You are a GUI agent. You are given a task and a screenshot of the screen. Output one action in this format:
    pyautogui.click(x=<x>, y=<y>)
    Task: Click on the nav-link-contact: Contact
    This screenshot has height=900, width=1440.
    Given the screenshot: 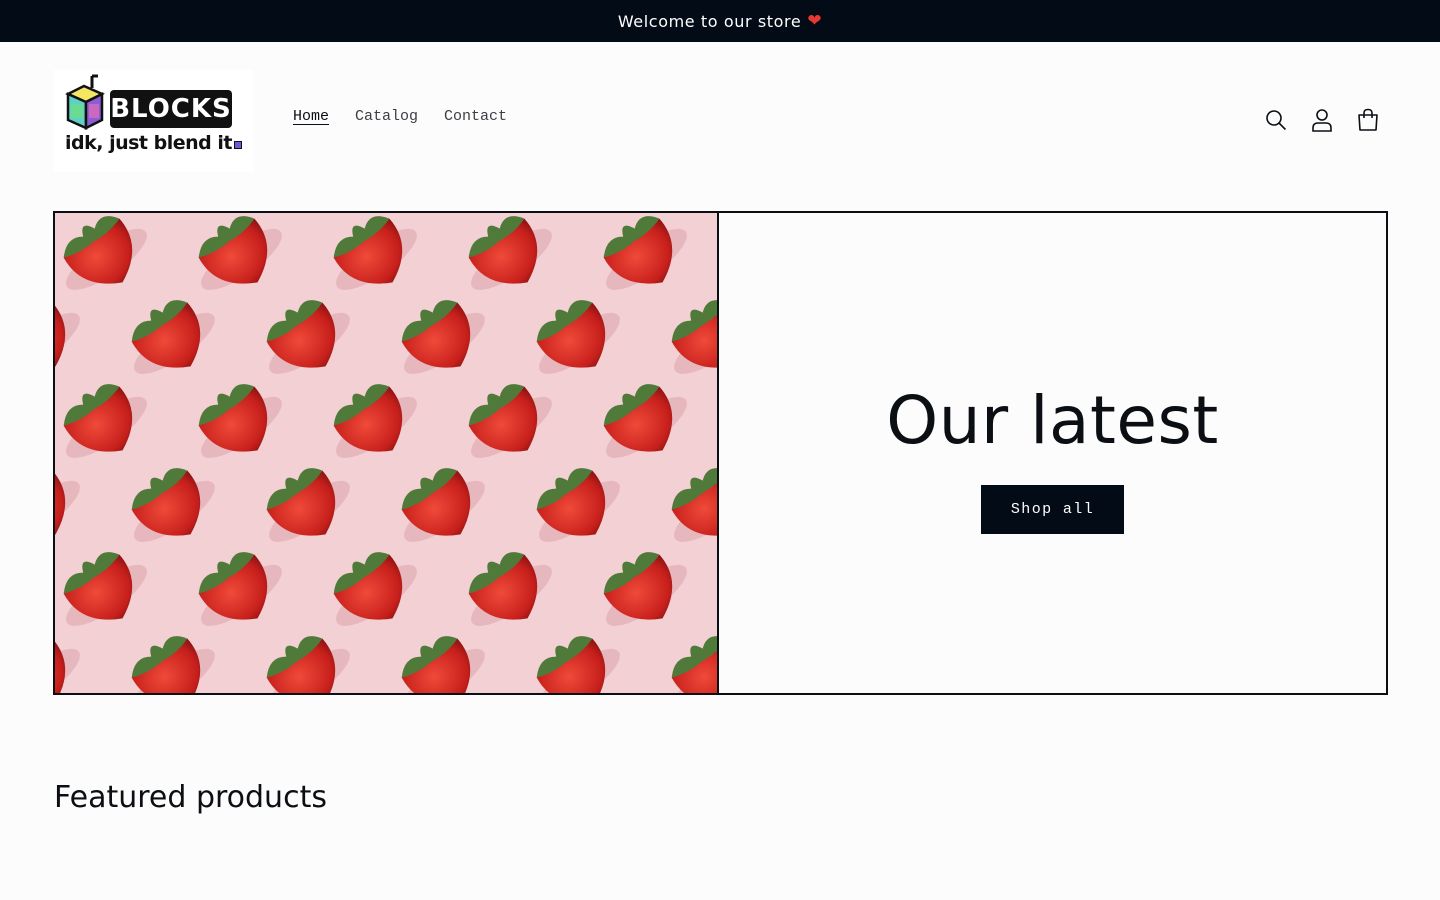 What is the action you would take?
    pyautogui.click(x=475, y=116)
    